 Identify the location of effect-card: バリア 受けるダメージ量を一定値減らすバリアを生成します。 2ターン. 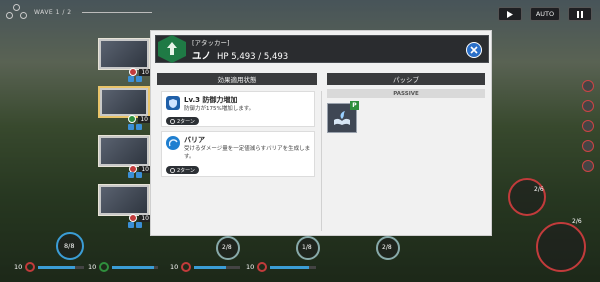
(238, 154).